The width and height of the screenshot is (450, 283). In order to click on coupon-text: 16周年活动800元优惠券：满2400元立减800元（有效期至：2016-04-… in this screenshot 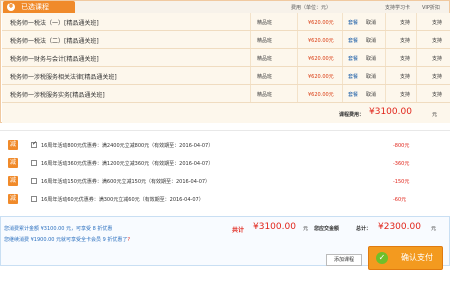, I will do `click(127, 146)`.